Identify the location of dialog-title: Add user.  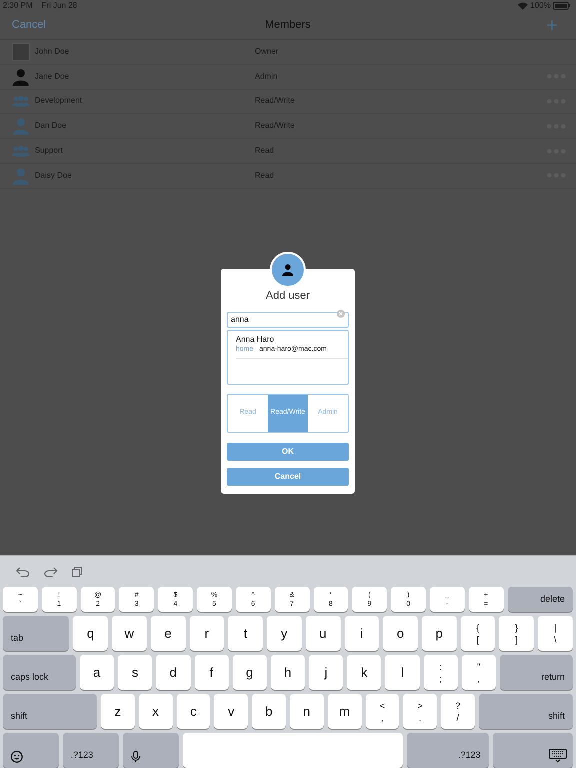
(288, 296).